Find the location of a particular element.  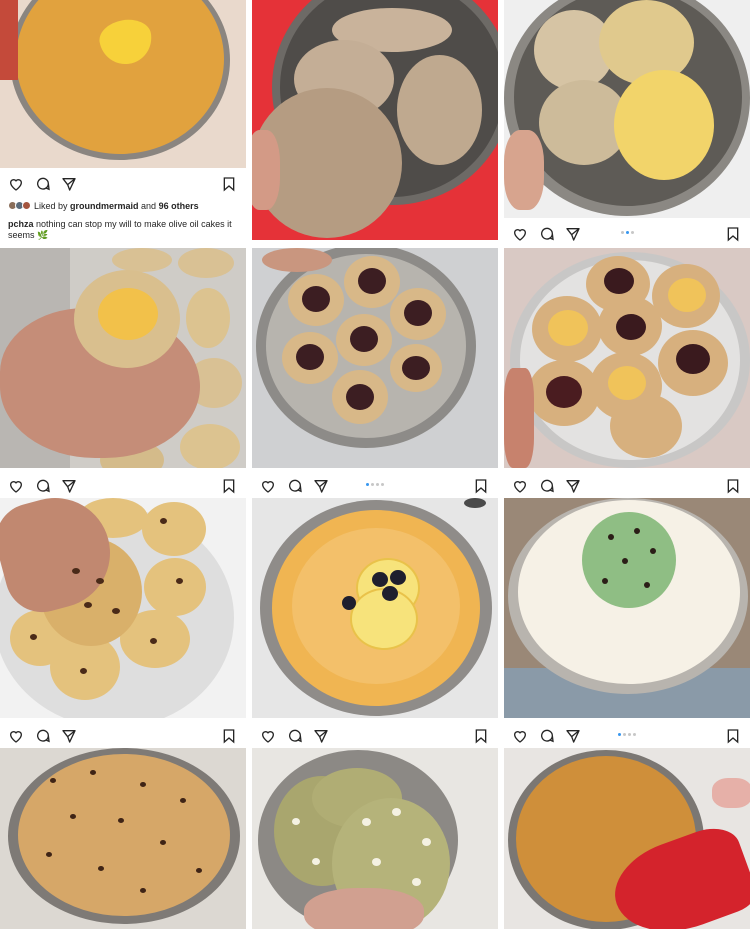

likes-prefix: Liked by is located at coordinates (52, 206).